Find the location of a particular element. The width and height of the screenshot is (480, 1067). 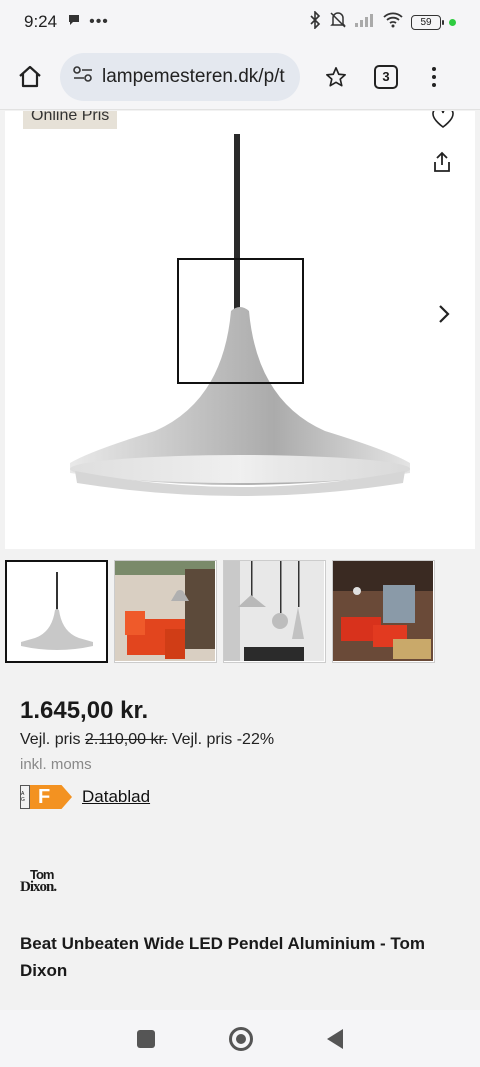

url-text: lampemesteren.dk/p/t is located at coordinates (193, 76).